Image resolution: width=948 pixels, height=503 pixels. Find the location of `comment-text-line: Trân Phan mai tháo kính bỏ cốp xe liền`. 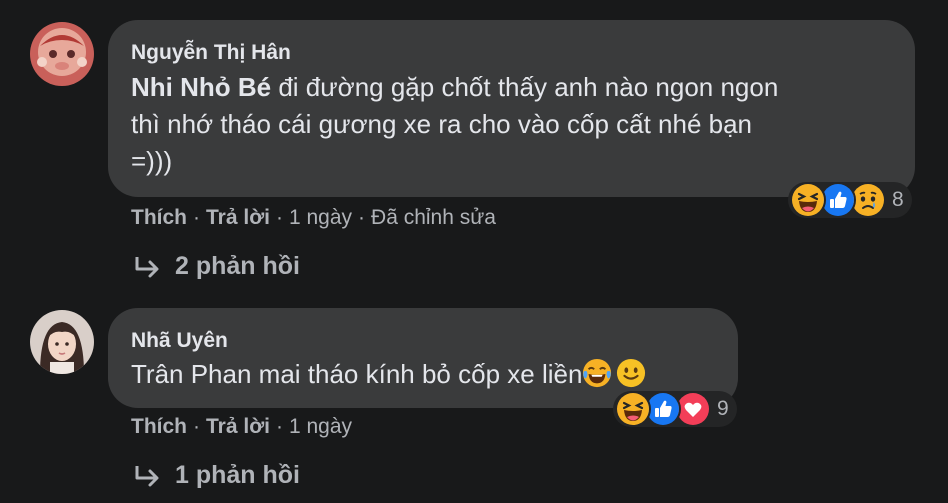

comment-text-line: Trân Phan mai tháo kính bỏ cốp xe liền is located at coordinates (357, 374).